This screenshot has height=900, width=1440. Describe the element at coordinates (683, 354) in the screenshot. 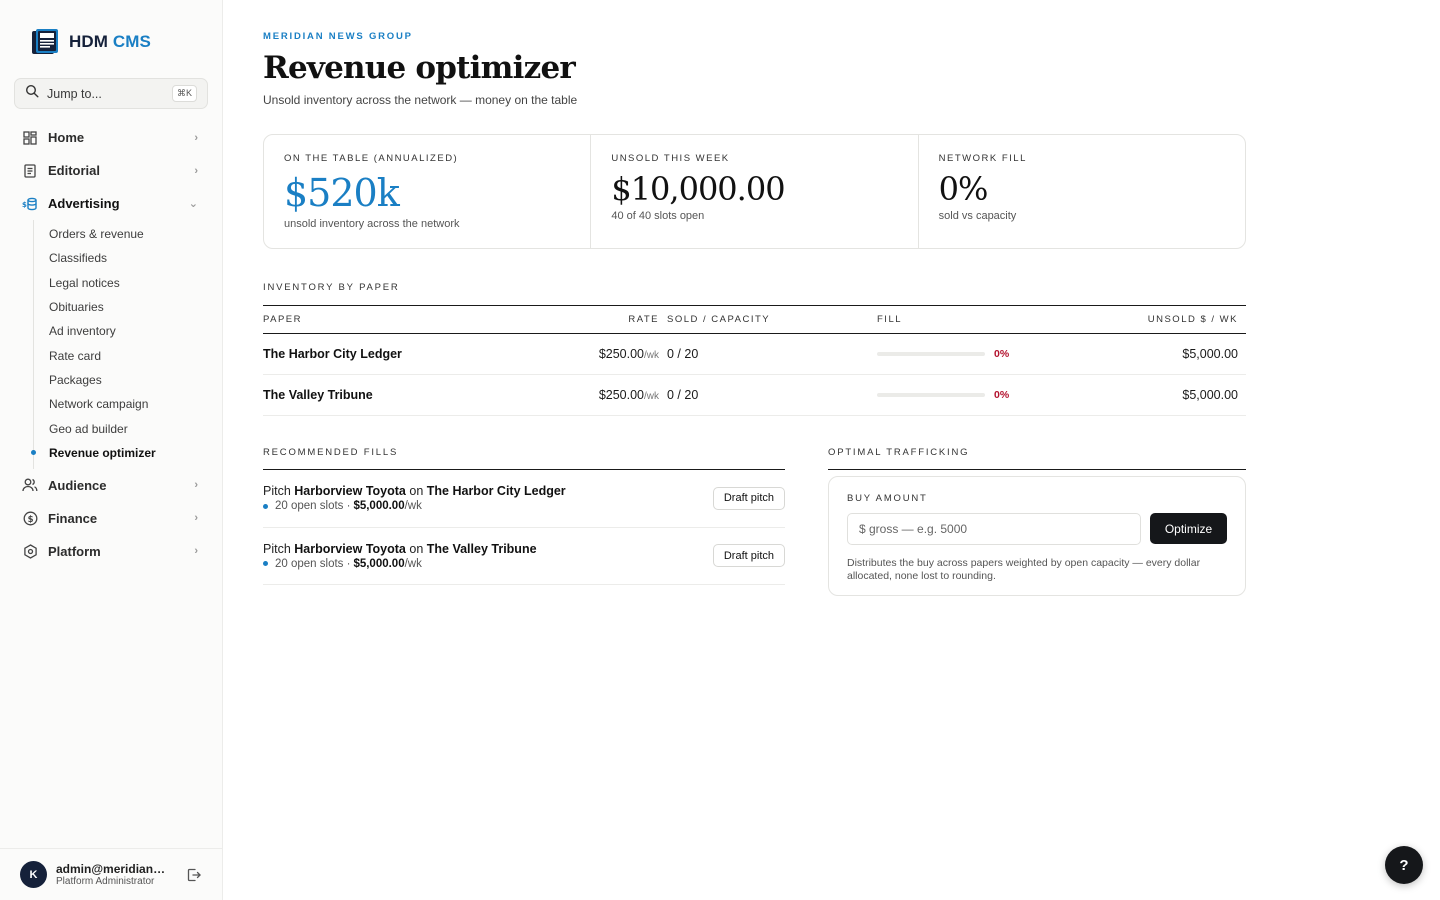

I see `sold-capacity: 0 / 20` at that location.